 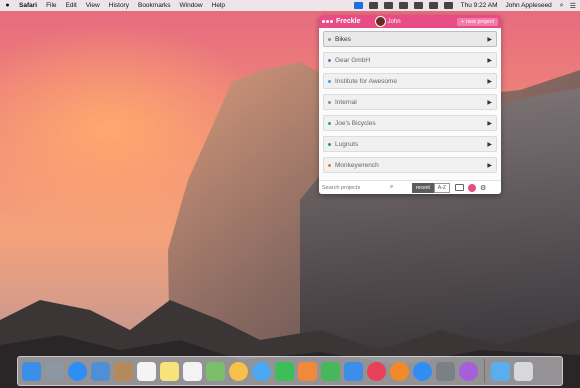 I want to click on project-row-internal: Internal ▶, so click(x=410, y=102).